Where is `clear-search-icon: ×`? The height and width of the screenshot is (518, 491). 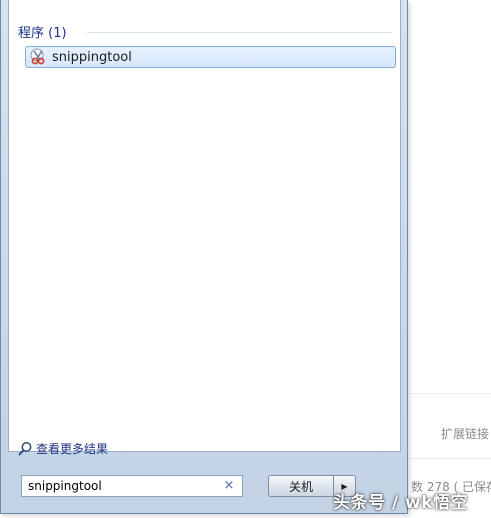 clear-search-icon: × is located at coordinates (229, 486).